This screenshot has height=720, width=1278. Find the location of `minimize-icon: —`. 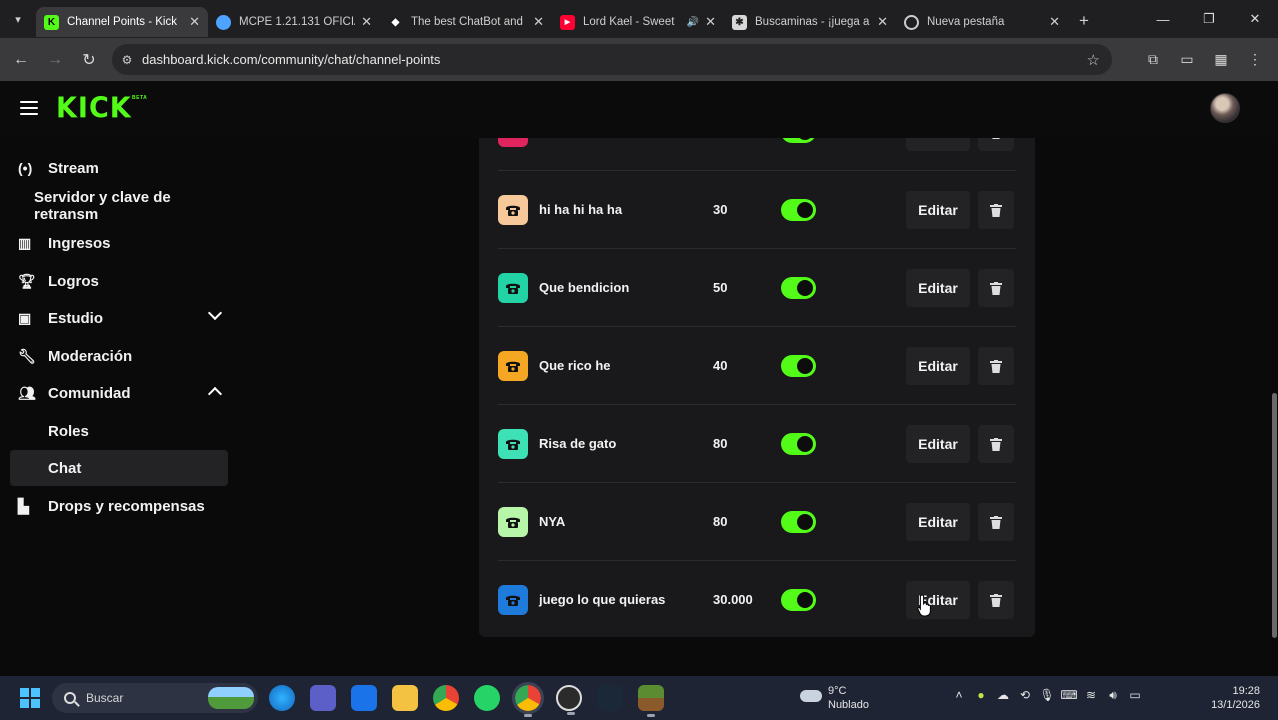

minimize-icon: — is located at coordinates (1163, 19).